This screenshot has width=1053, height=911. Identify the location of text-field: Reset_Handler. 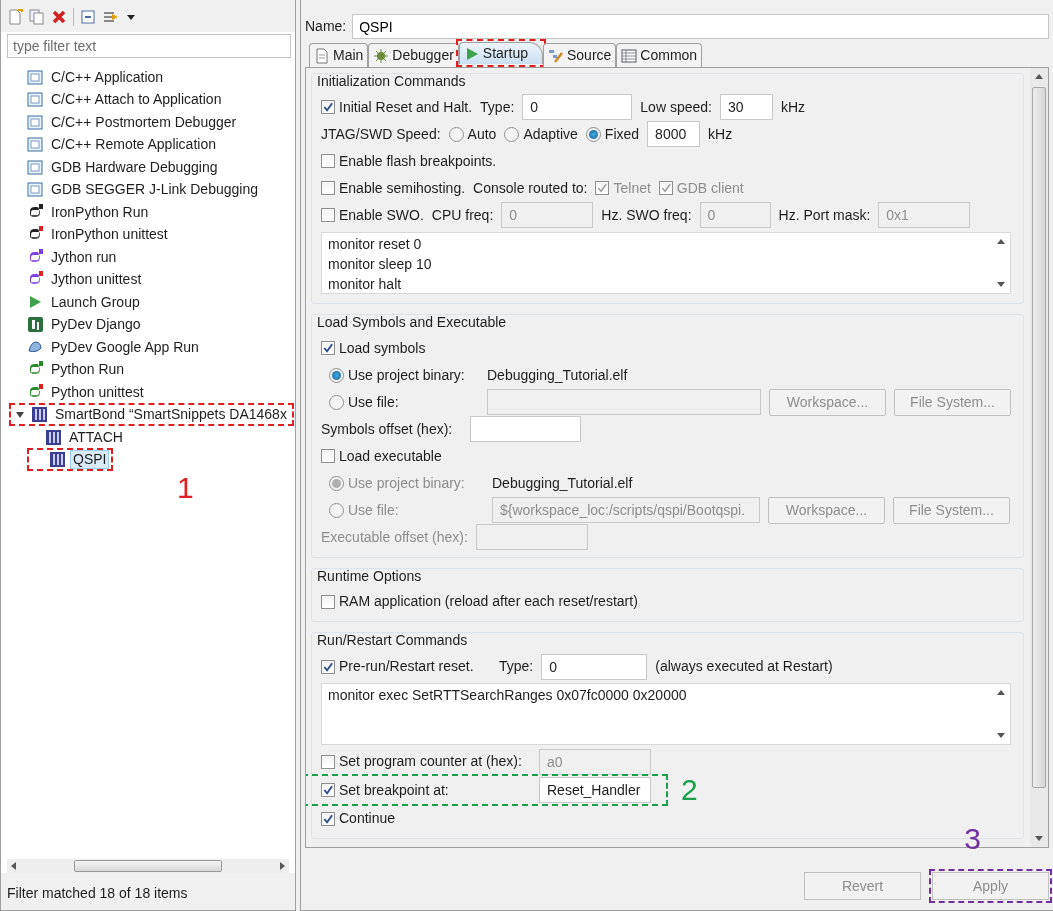
(595, 790).